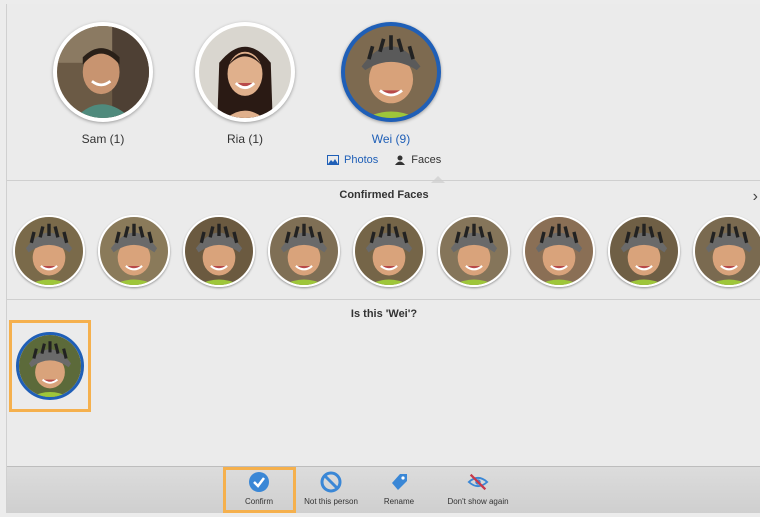 This screenshot has height=517, width=760. Describe the element at coordinates (244, 139) in the screenshot. I see `person-name: Ria (1)` at that location.